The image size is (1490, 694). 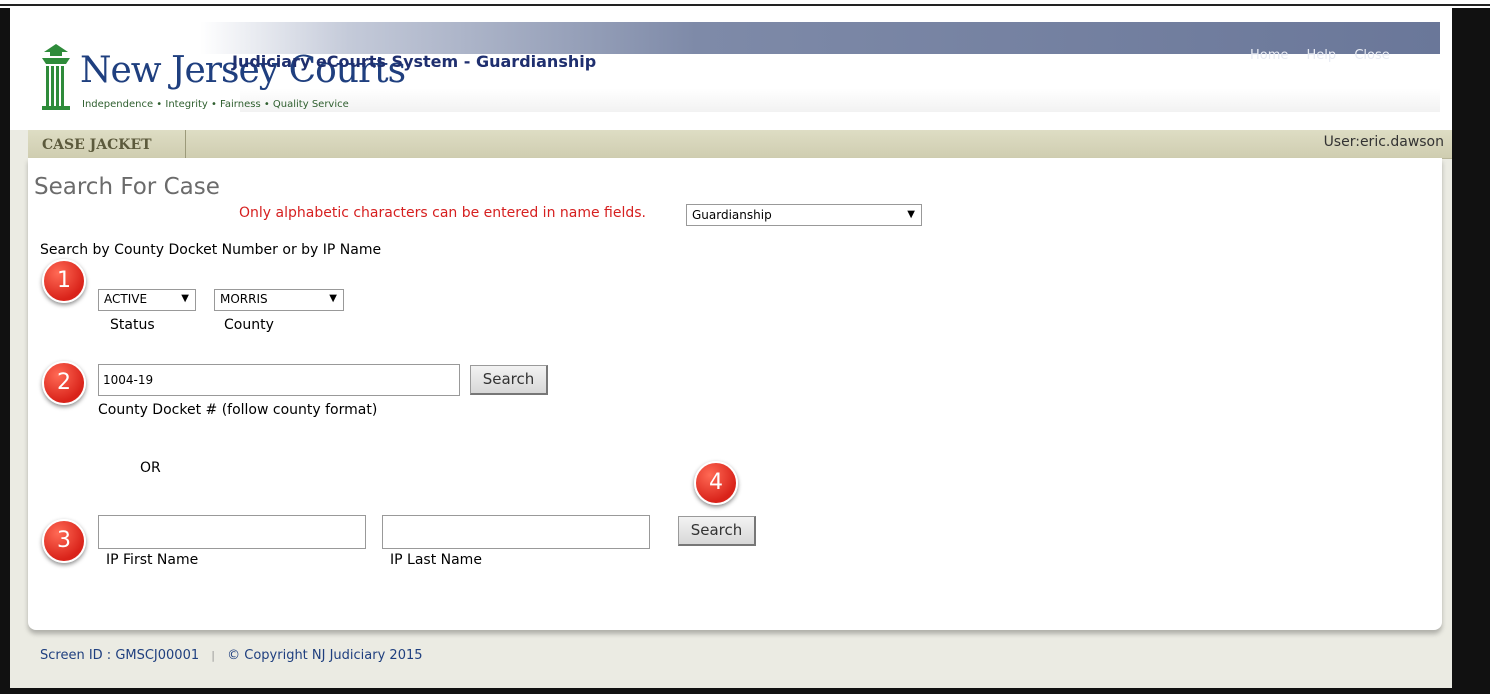 What do you see at coordinates (279, 380) in the screenshot?
I see `docket-number-input: 1004-19` at bounding box center [279, 380].